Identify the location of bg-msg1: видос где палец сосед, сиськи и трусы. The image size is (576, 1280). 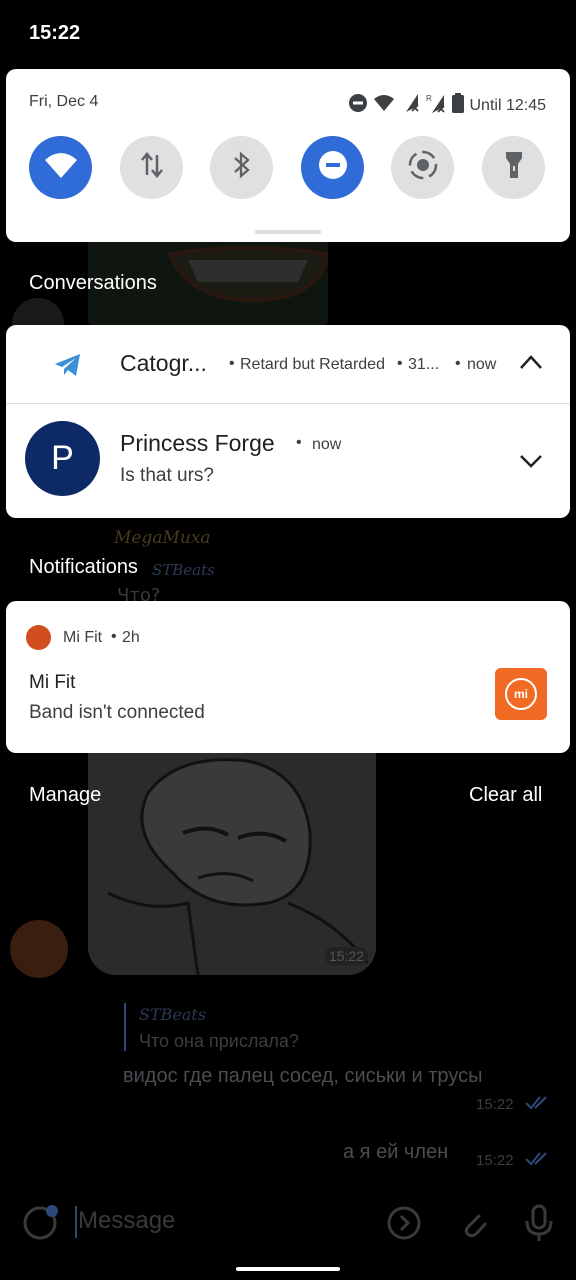
(303, 1076).